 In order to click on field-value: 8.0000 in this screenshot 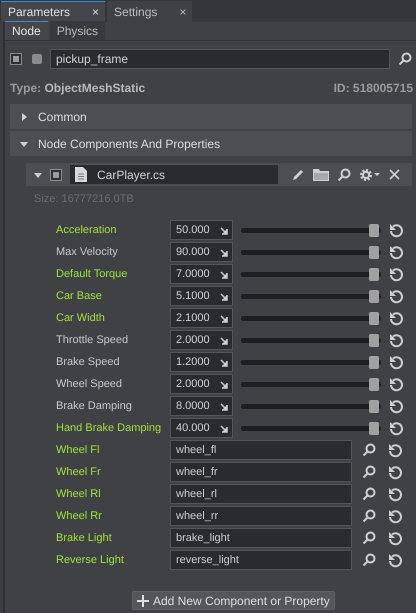, I will do `click(193, 406)`.